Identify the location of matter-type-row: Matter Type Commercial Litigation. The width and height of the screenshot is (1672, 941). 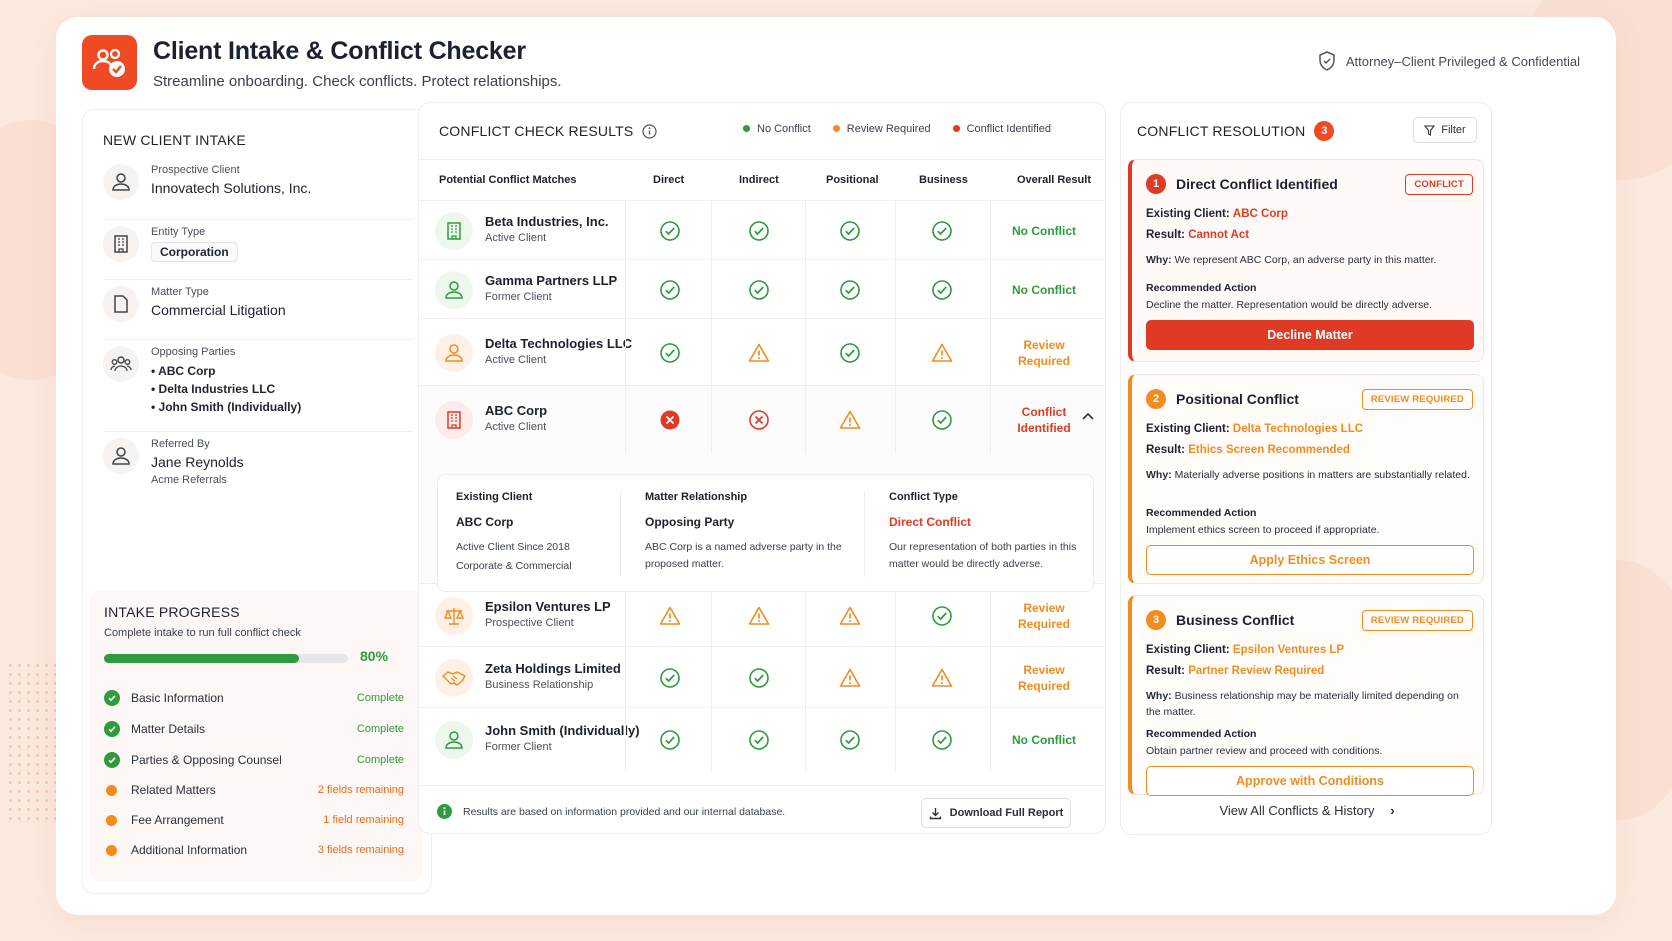
(258, 313).